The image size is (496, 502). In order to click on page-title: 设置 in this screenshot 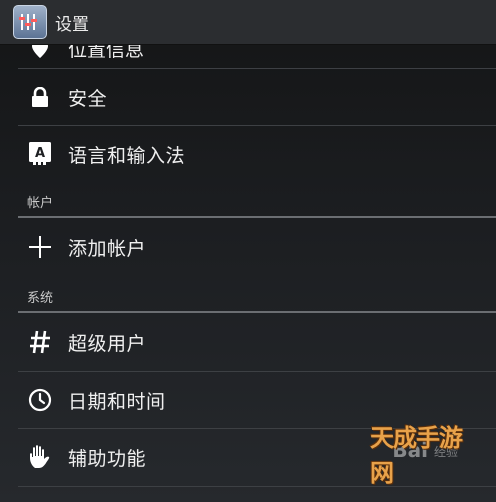, I will do `click(72, 24)`.